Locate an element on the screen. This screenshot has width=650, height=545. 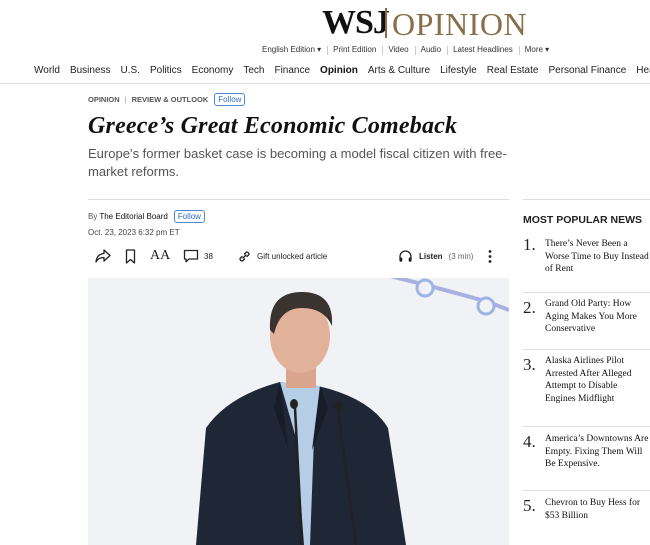
most-popular-item-5: 5. Chevron to Buy Hess for $53 Billion is located at coordinates (586, 510).